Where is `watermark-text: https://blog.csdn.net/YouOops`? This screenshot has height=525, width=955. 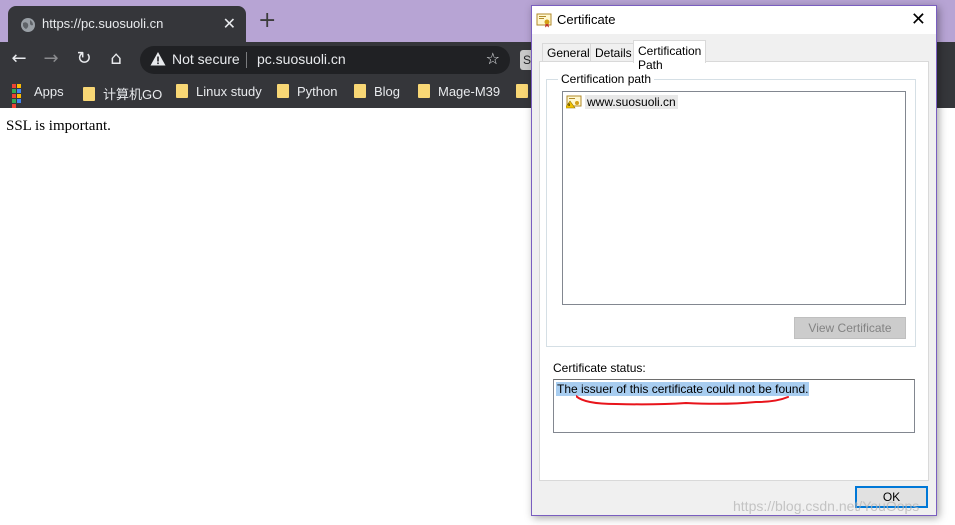
watermark-text: https://blog.csdn.net/YouOops is located at coordinates (826, 506).